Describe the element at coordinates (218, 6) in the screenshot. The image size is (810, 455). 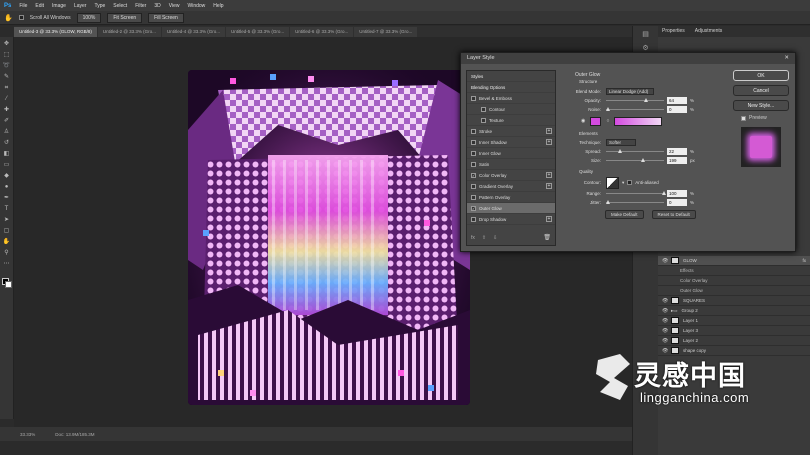
I see `menu-help: Help` at that location.